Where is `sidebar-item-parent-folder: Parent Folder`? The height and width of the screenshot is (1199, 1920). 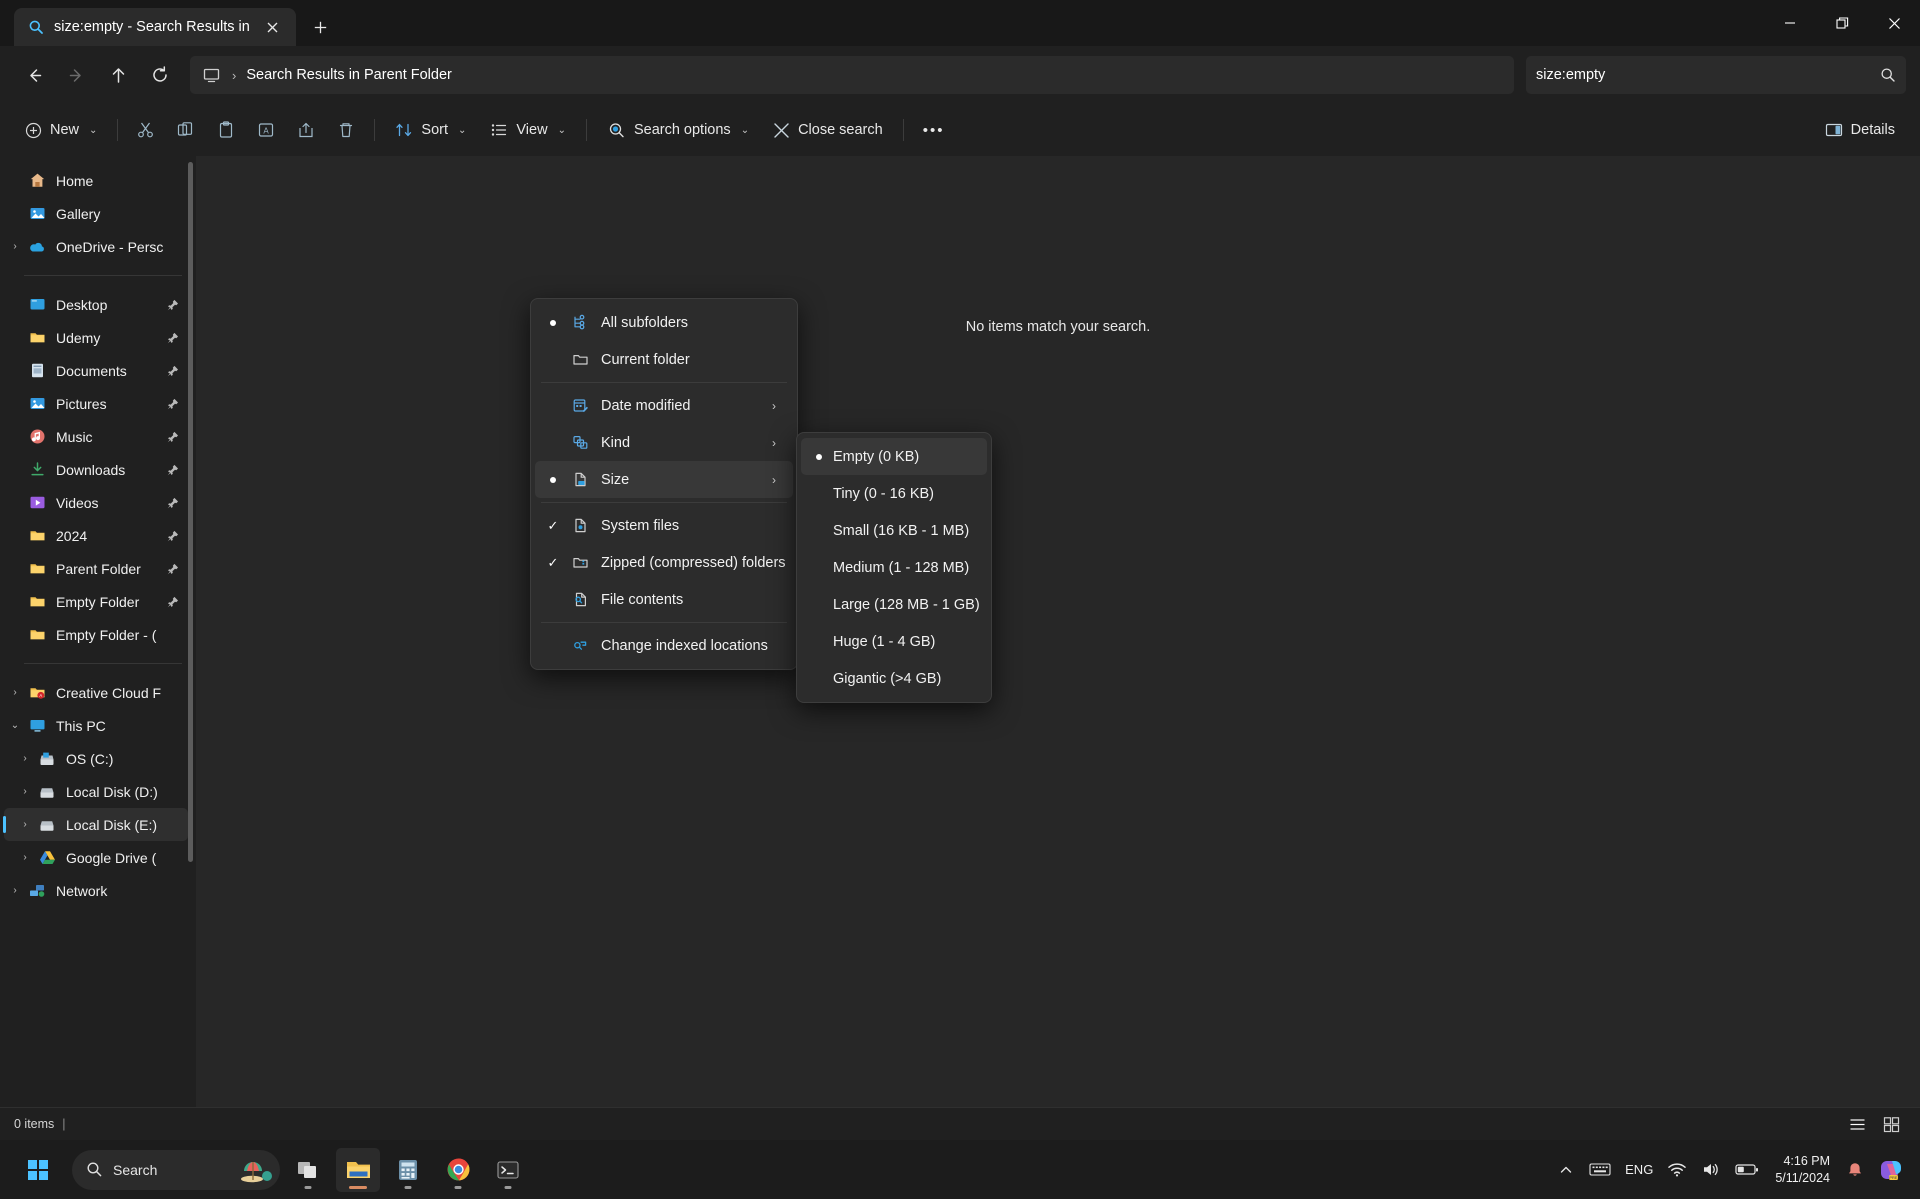 sidebar-item-parent-folder: Parent Folder is located at coordinates (96, 568).